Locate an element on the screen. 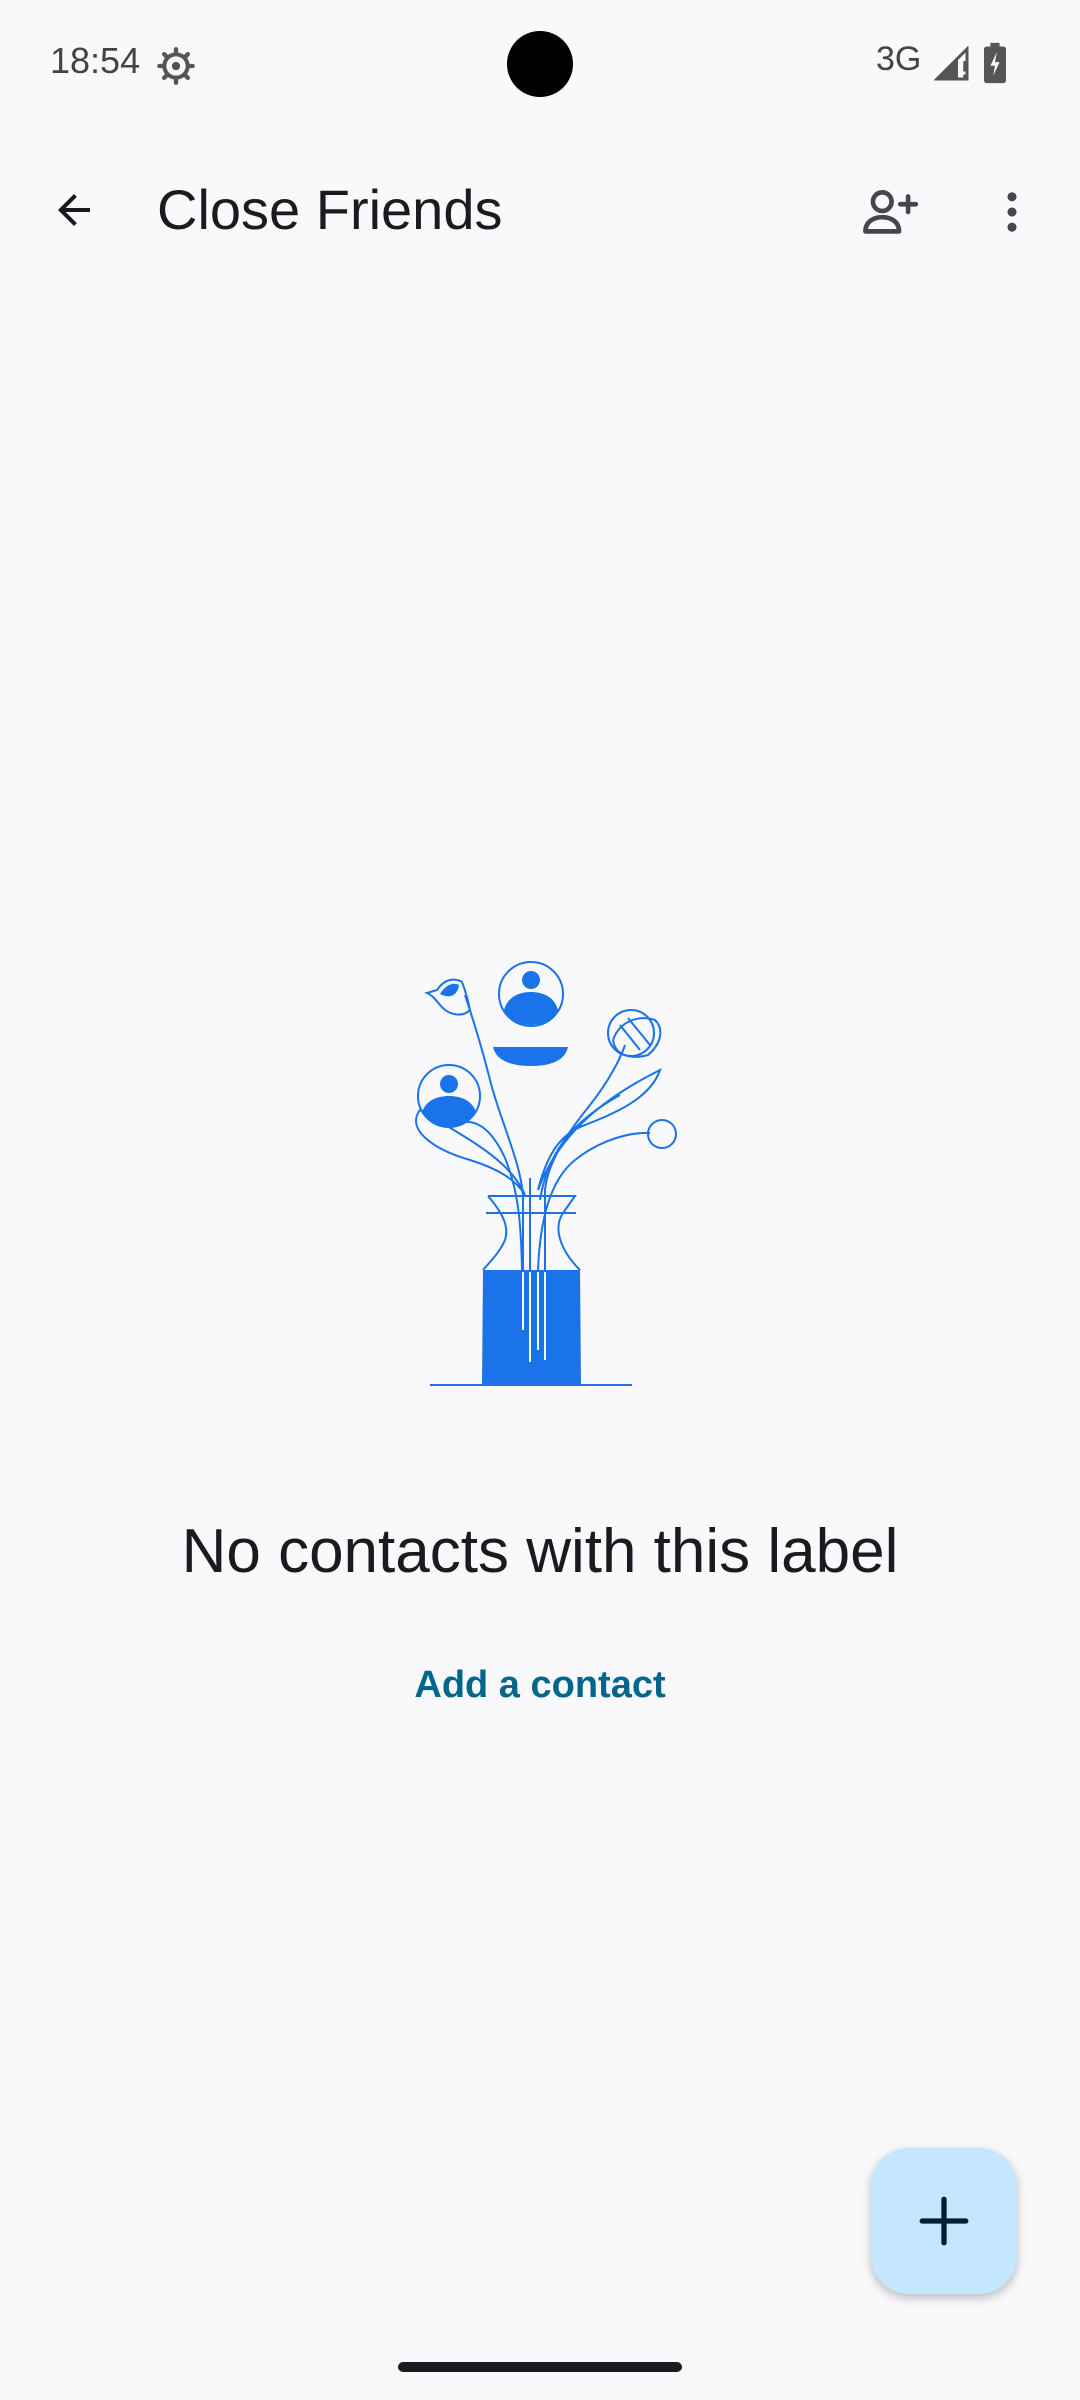  camera-cutout is located at coordinates (540, 64).